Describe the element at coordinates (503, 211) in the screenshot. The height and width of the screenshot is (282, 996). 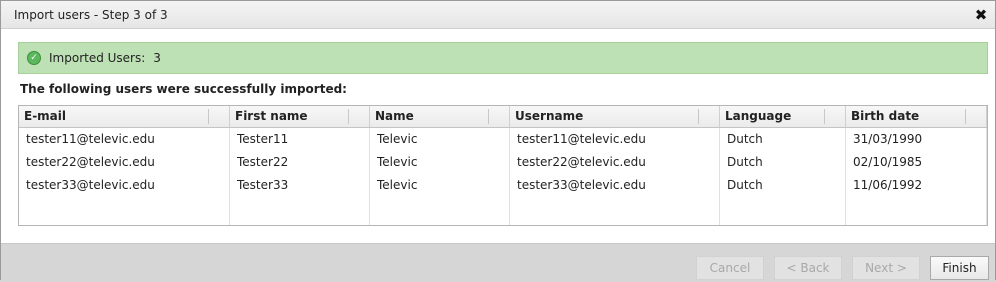
I see `empty-grid-space` at that location.